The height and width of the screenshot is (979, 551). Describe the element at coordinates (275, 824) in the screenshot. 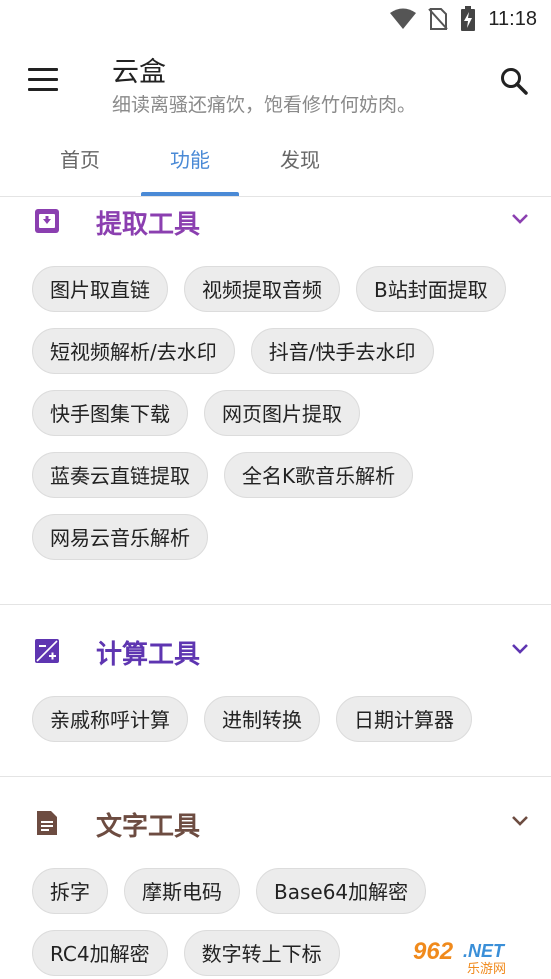

I see `section-header-text: 文字工具` at that location.